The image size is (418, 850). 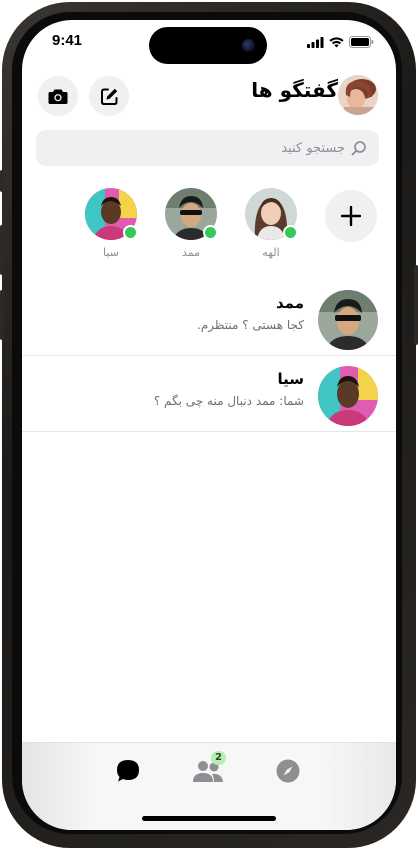 I want to click on story-name: الهه, so click(x=271, y=252).